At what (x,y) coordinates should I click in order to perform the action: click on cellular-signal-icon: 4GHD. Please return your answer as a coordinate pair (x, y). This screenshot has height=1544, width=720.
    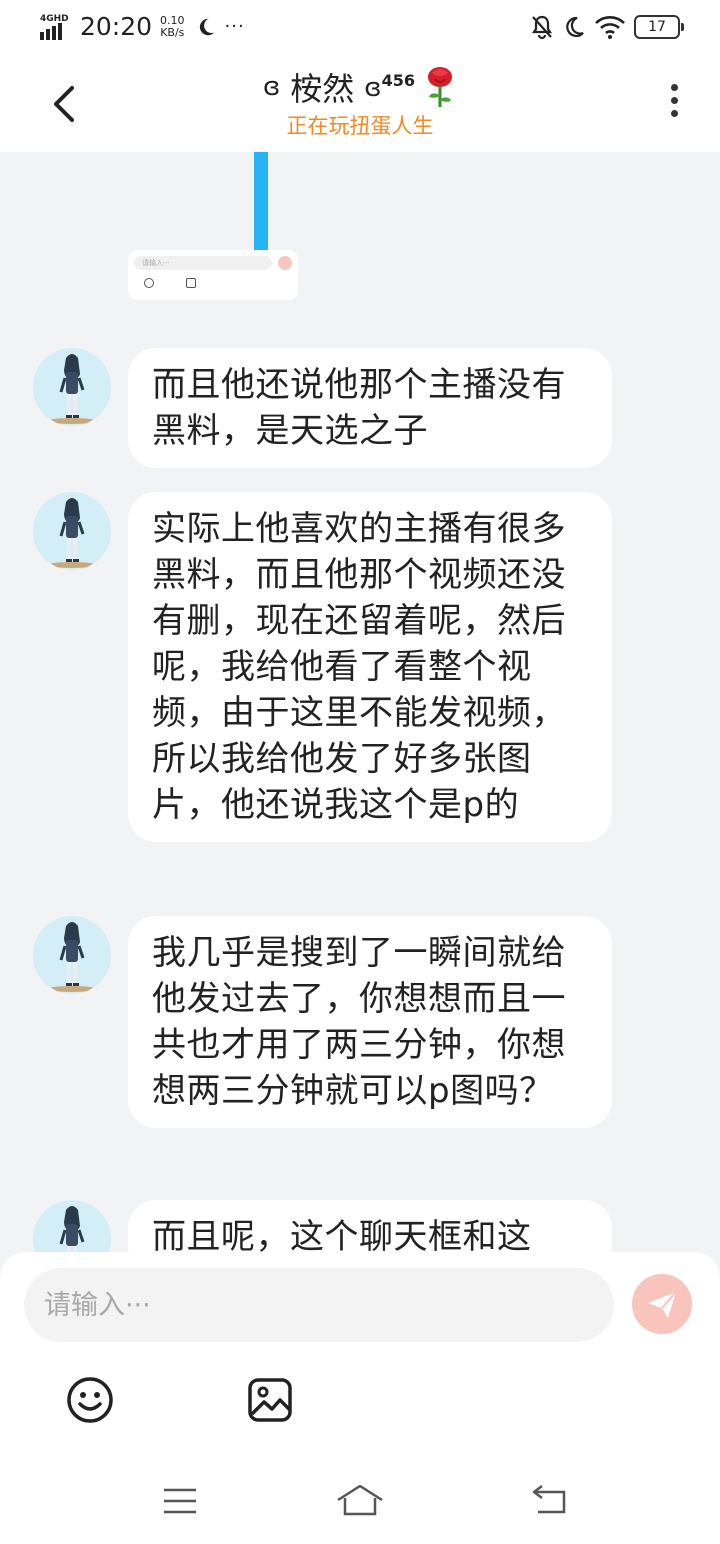
    Looking at the image, I should click on (56, 27).